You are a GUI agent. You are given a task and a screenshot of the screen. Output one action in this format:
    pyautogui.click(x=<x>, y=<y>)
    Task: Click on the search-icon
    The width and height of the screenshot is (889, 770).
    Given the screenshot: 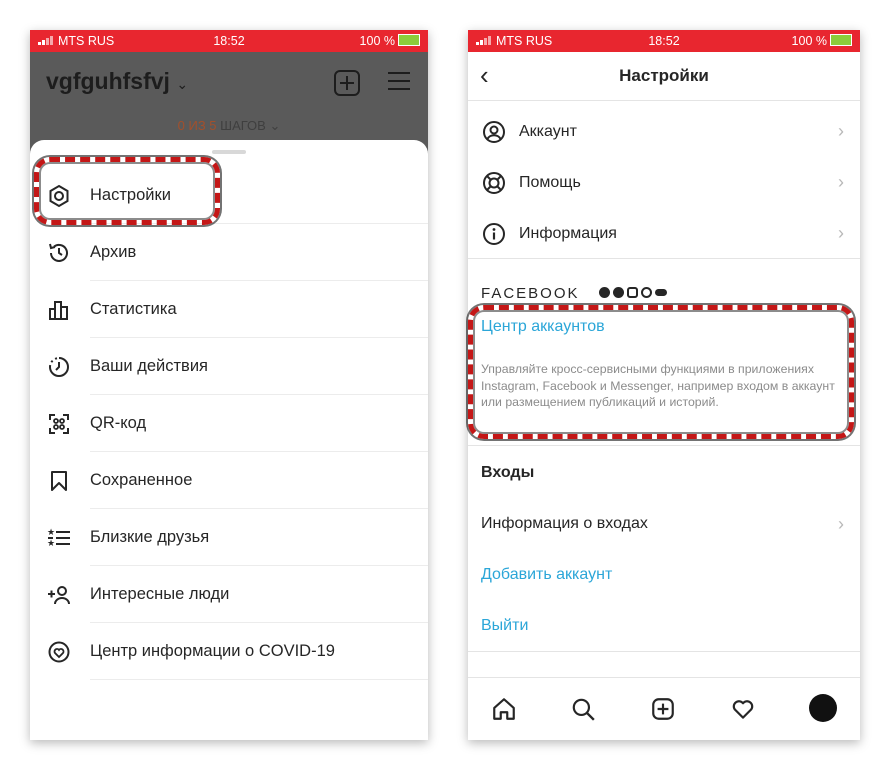 What is the action you would take?
    pyautogui.click(x=583, y=709)
    